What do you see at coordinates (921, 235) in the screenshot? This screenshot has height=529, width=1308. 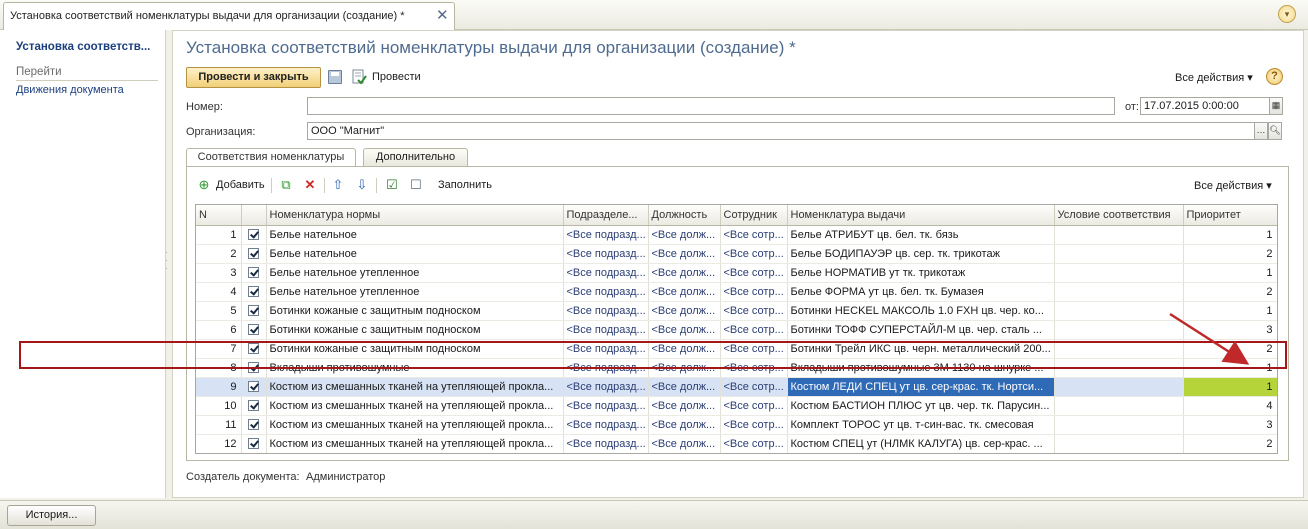 I see `cell-issue-item: Белье АТРИБУТ цв. бел. тк. бязь` at bounding box center [921, 235].